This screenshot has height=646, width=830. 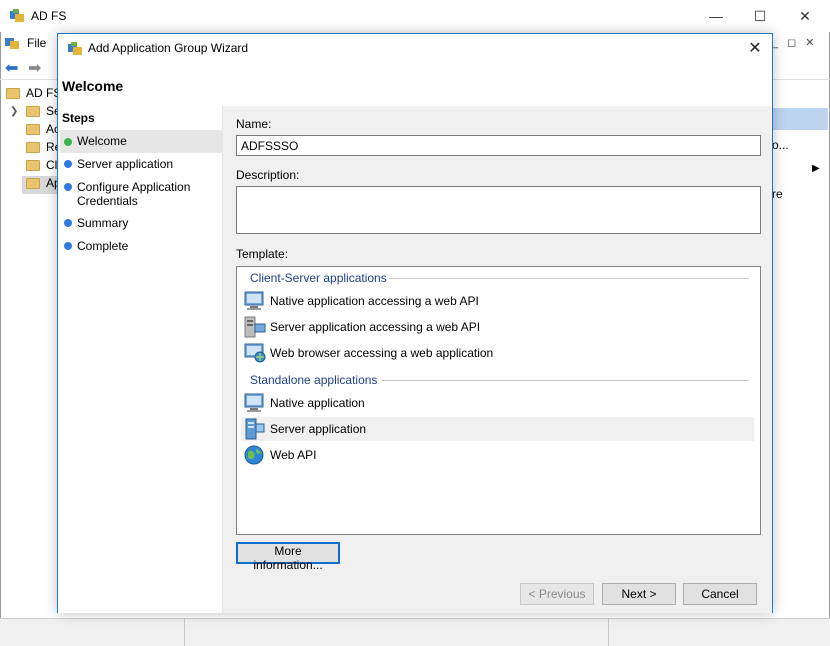 What do you see at coordinates (415, 85) in the screenshot?
I see `wizard-header` at bounding box center [415, 85].